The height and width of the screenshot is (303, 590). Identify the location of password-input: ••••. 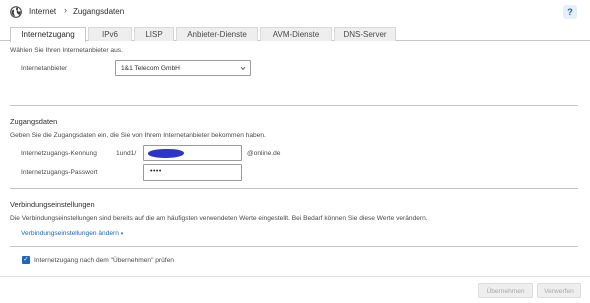
(192, 172).